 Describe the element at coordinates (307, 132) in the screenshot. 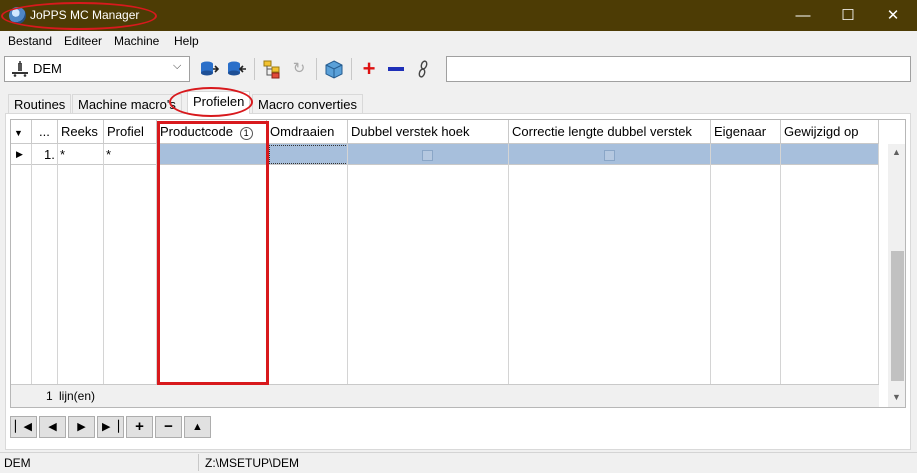

I see `column-header-omdraaien: Omdraaien` at that location.